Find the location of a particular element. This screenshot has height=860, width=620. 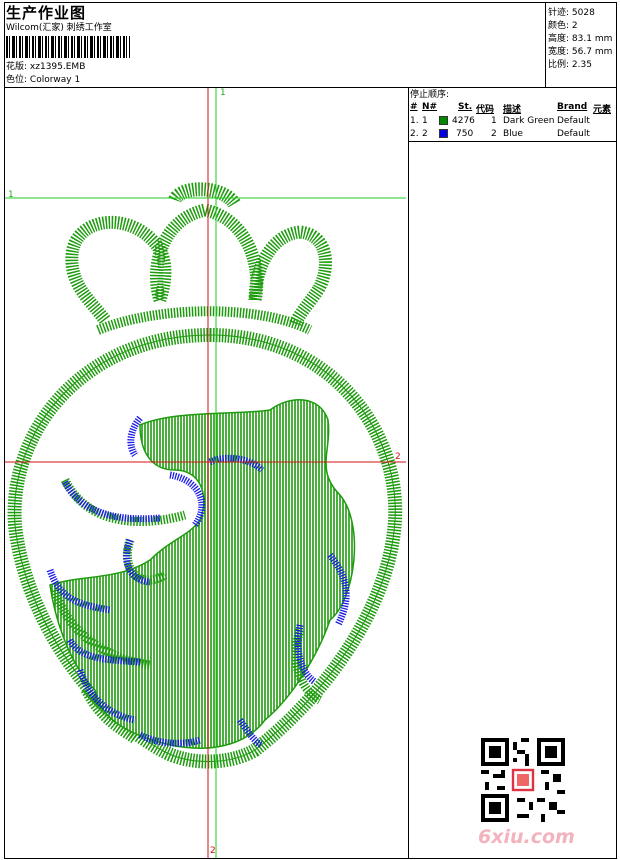

qr-code is located at coordinates (523, 780).